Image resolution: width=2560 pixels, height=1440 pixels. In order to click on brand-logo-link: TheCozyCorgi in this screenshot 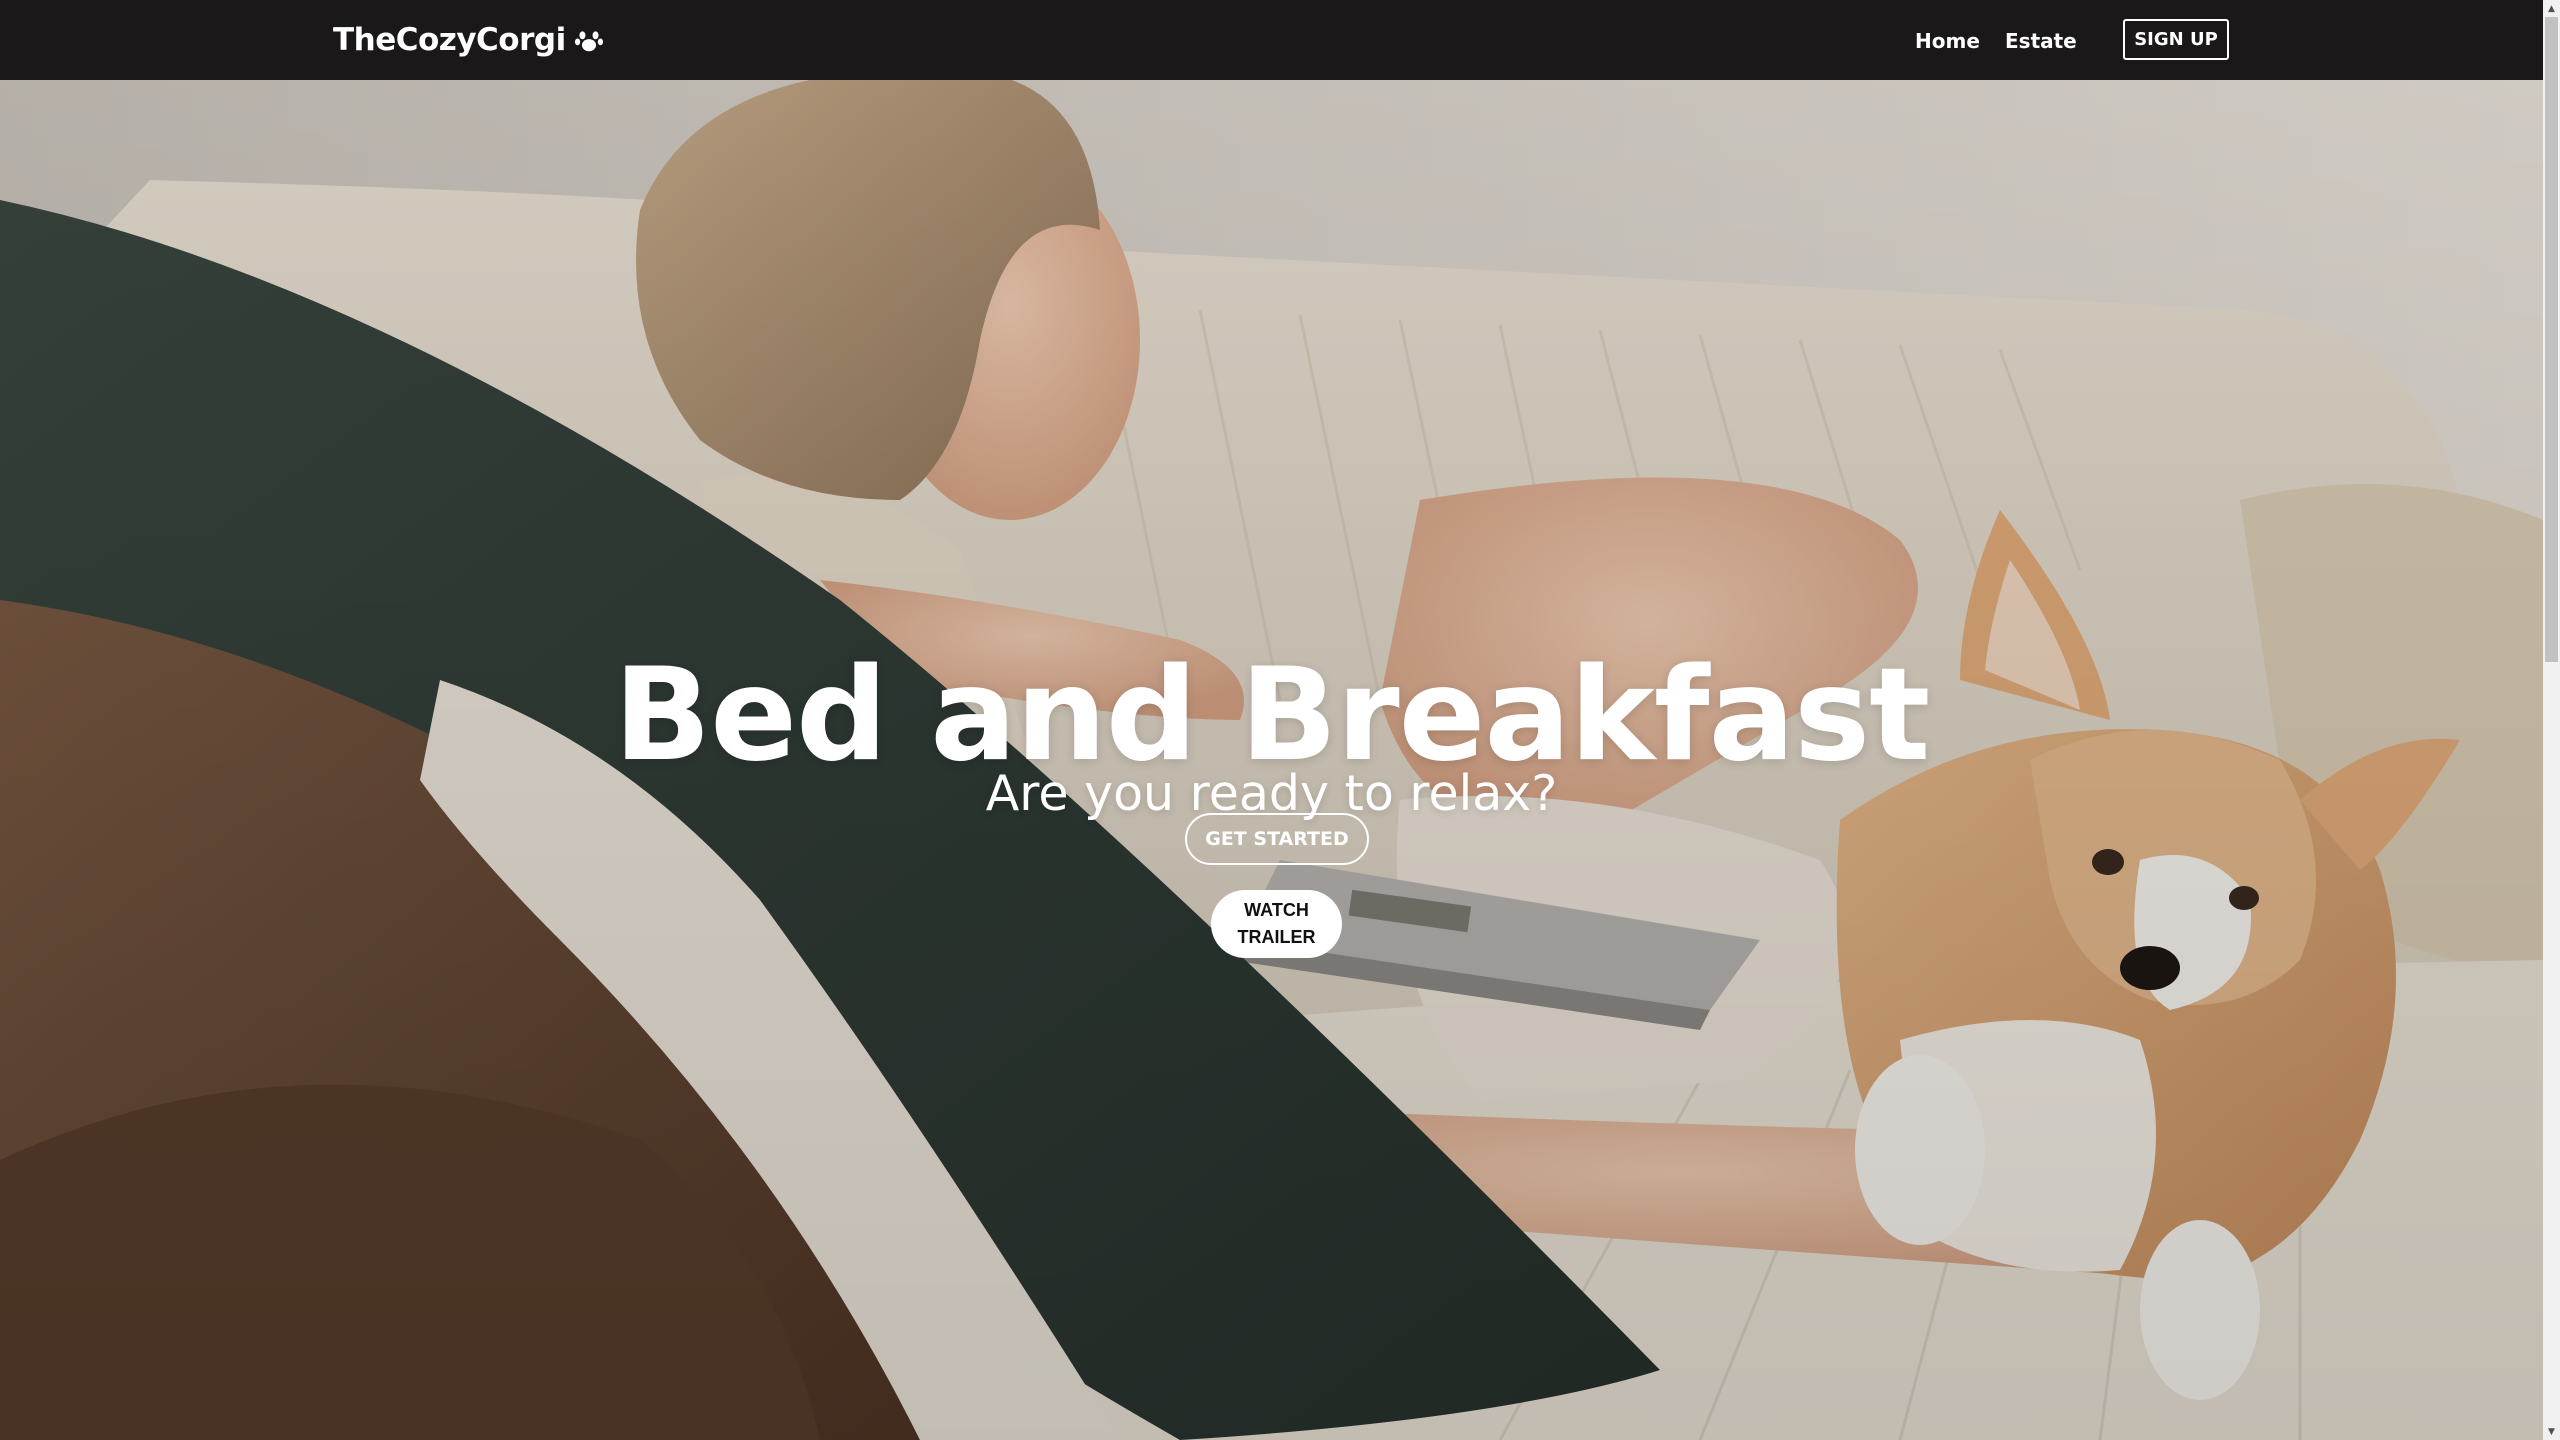, I will do `click(468, 40)`.